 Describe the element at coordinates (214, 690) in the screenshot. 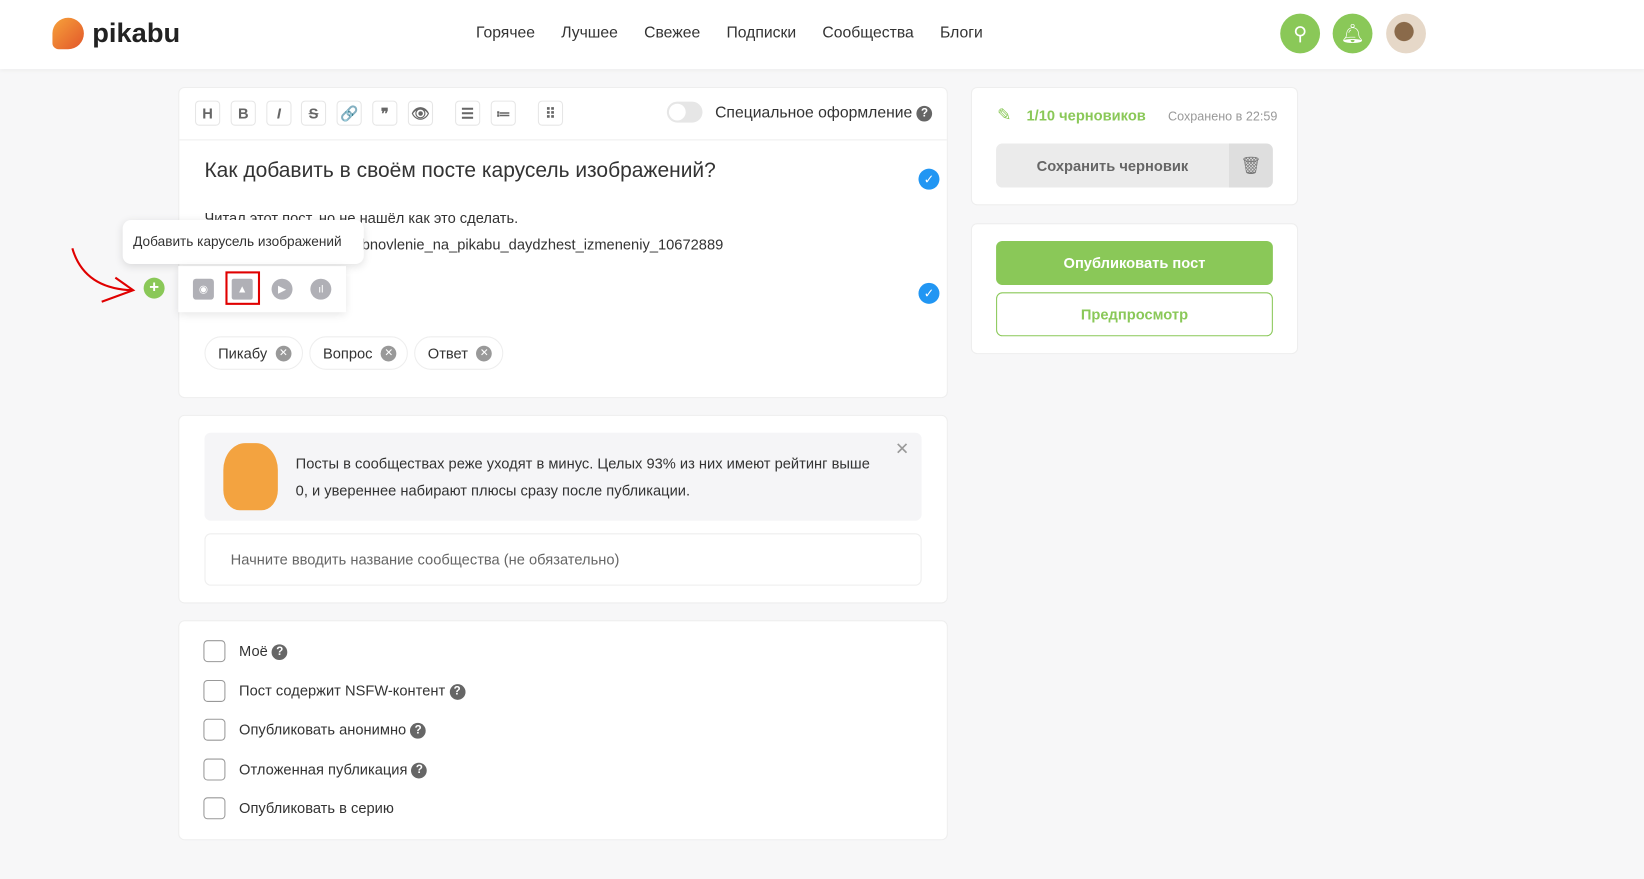

I see `nsfw-checkbox` at that location.